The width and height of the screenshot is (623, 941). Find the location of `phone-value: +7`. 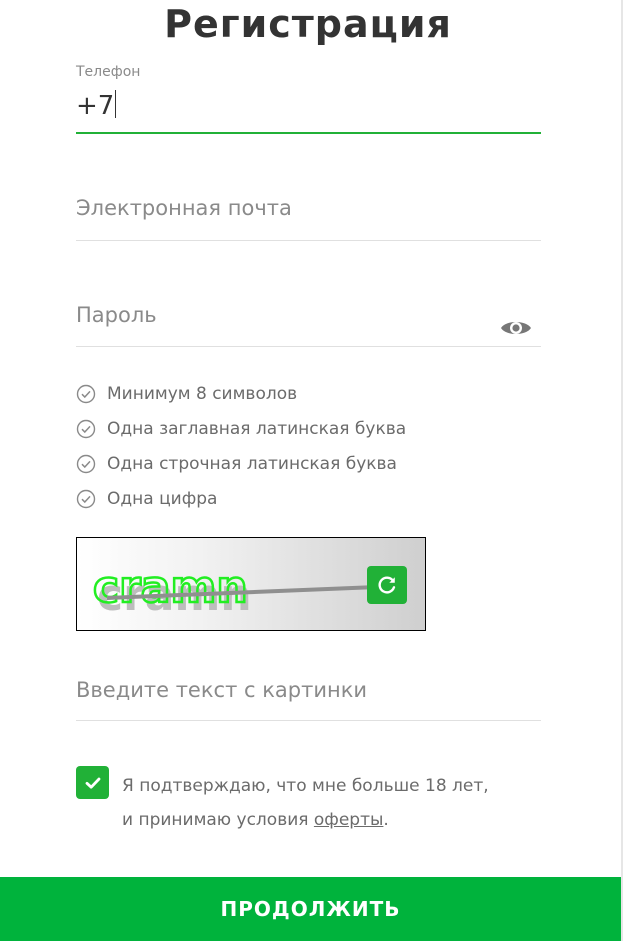

phone-value: +7 is located at coordinates (95, 106).